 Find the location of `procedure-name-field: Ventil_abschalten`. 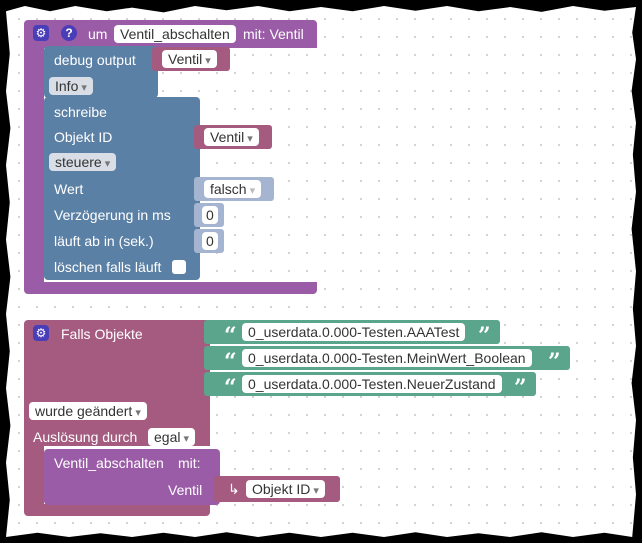

procedure-name-field: Ventil_abschalten is located at coordinates (175, 34).